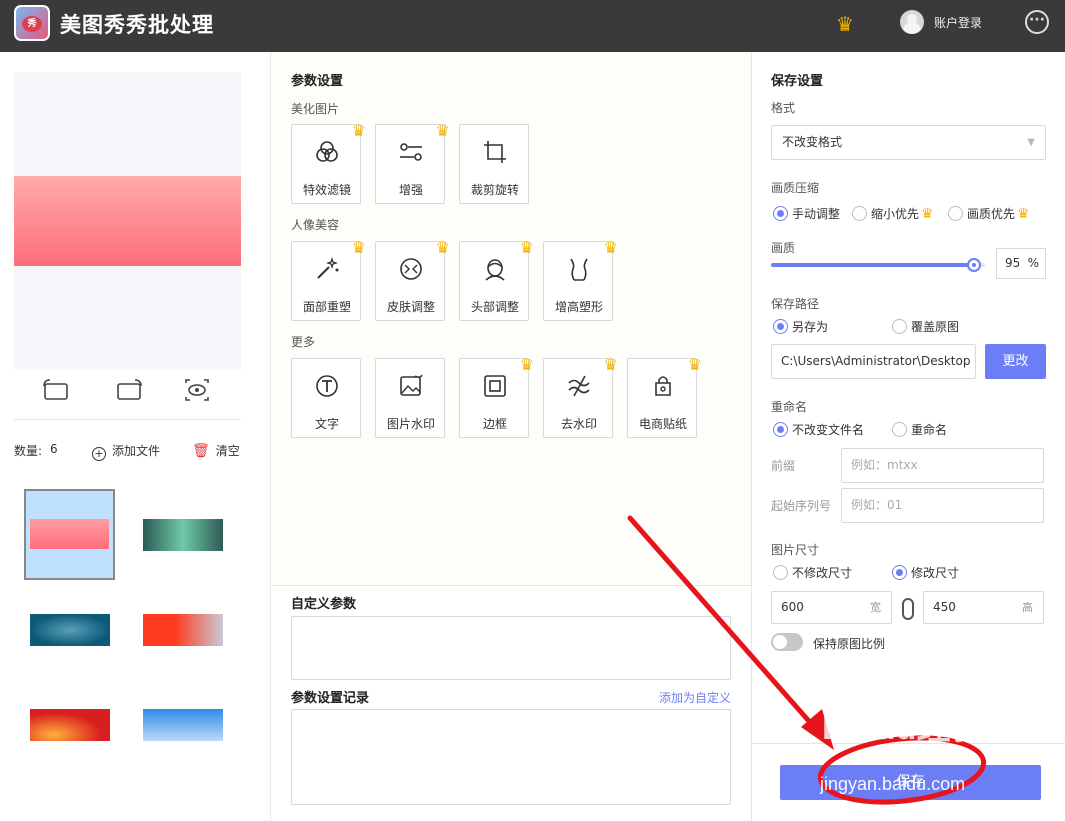  What do you see at coordinates (903, 728) in the screenshot?
I see `baidu-watermark: Baidu经验` at bounding box center [903, 728].